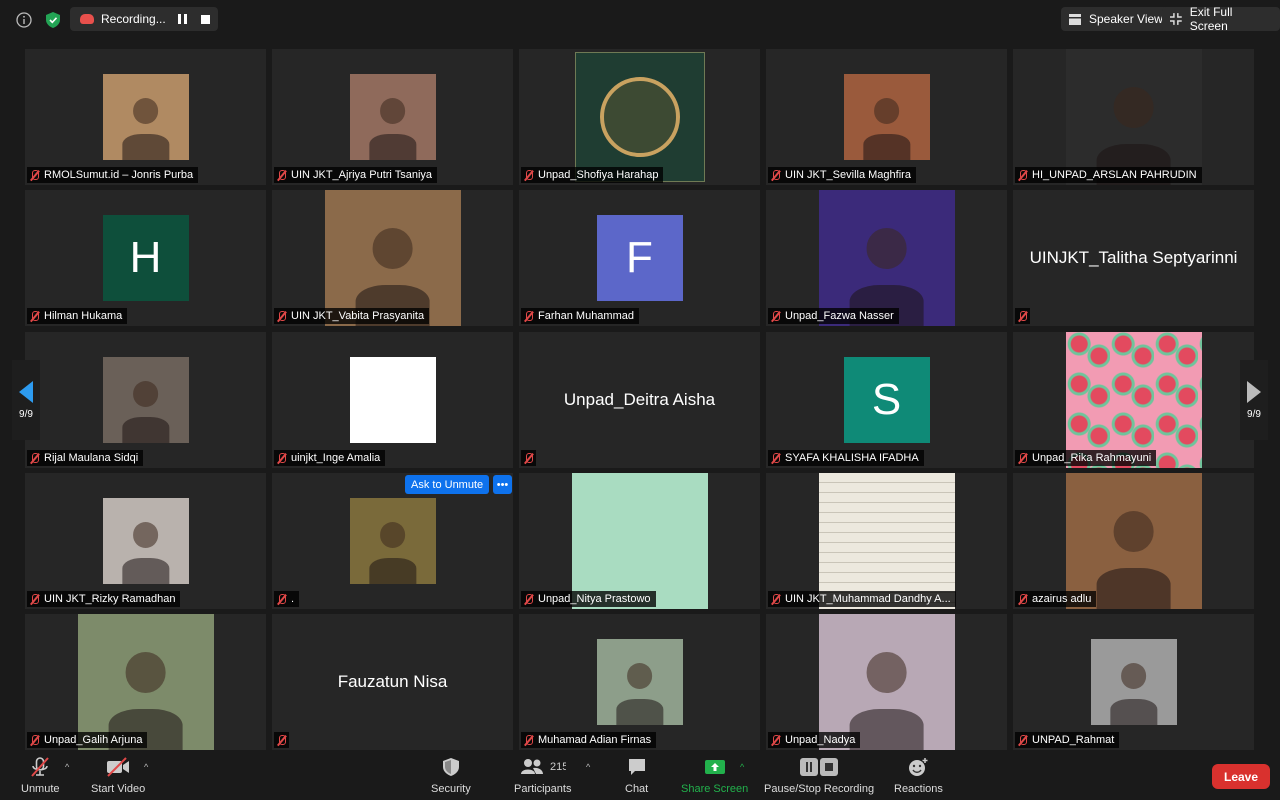 Image resolution: width=1280 pixels, height=800 pixels. What do you see at coordinates (392, 400) in the screenshot?
I see `participant-tile: uinjkt_Inge Amalia` at bounding box center [392, 400].